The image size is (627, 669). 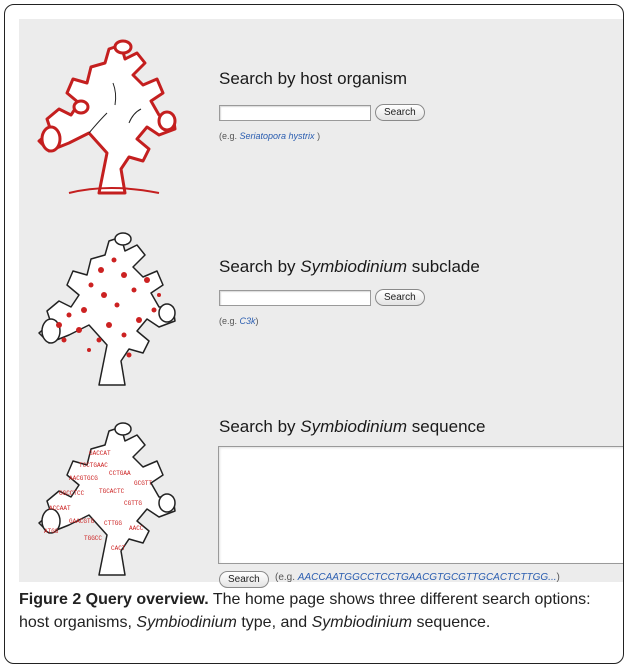 I want to click on sequence-search-button: Search, so click(x=244, y=579).